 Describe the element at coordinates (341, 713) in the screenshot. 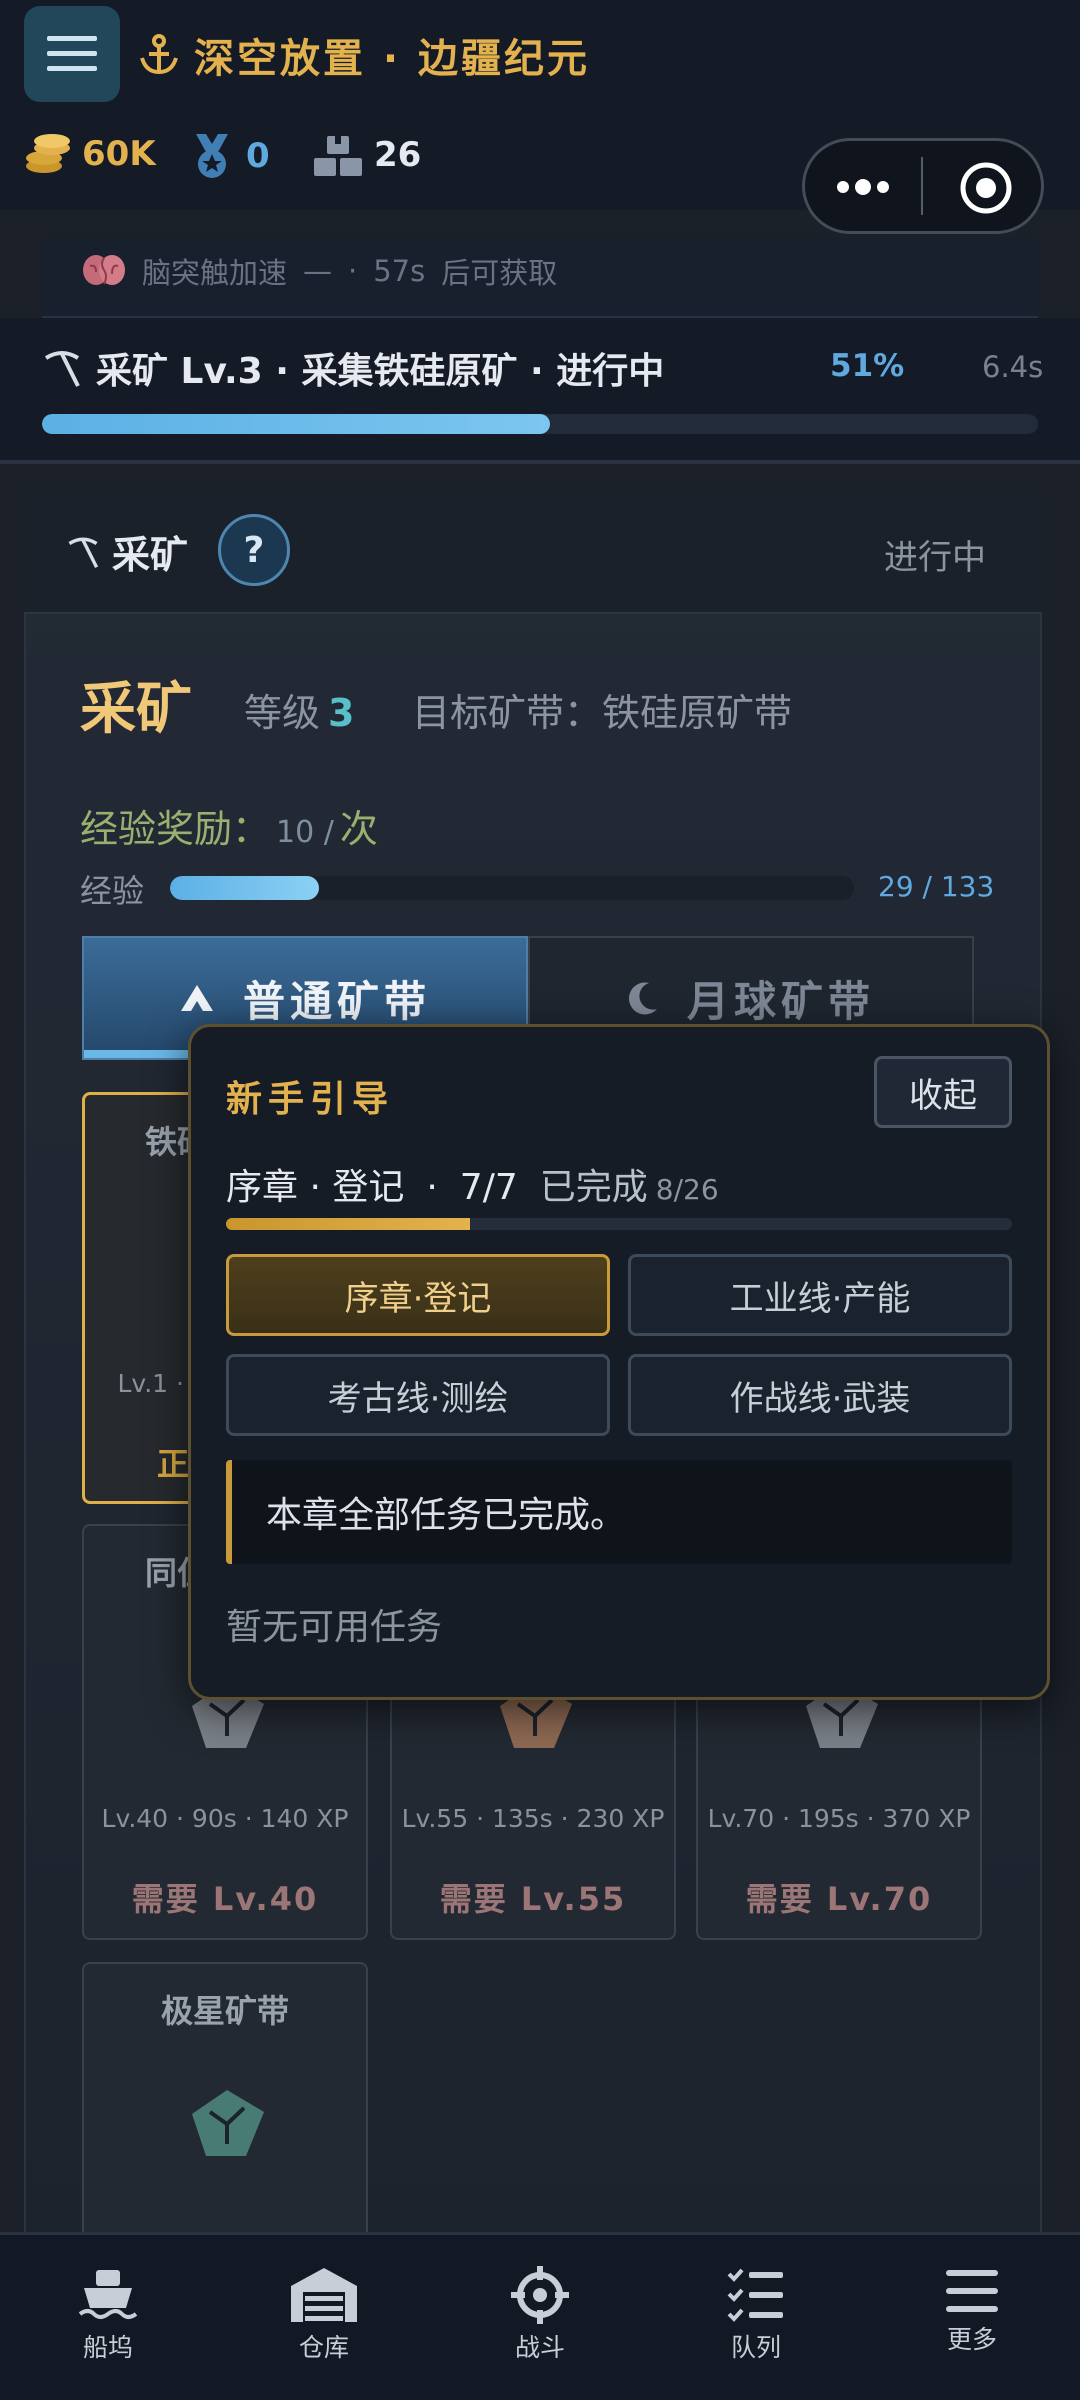

I see `level-value: 3` at that location.